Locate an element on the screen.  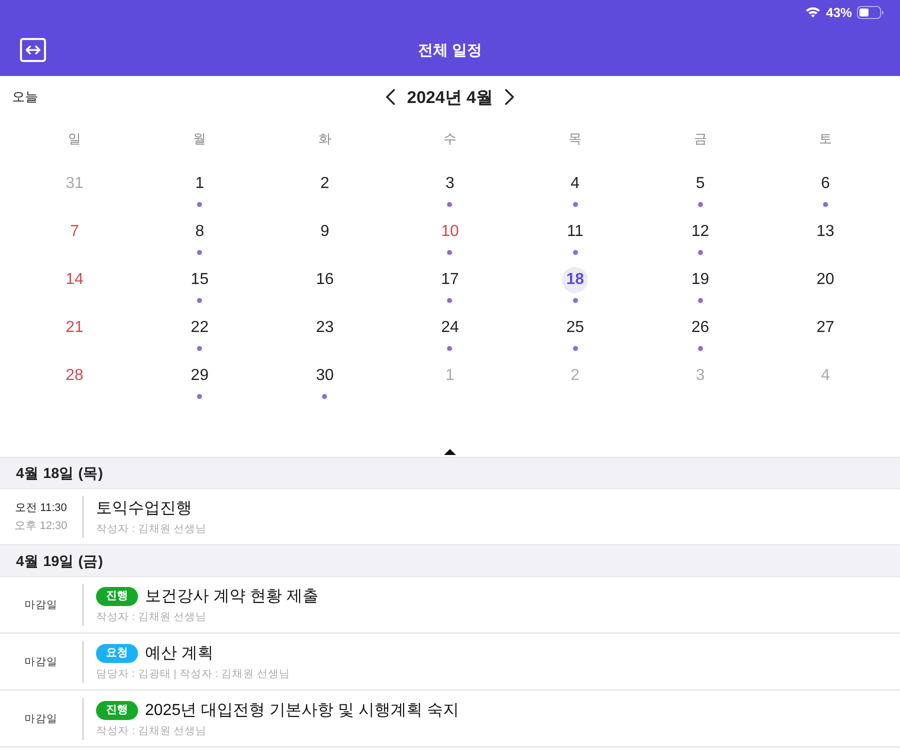
event-title: 예산 계획 is located at coordinates (179, 654).